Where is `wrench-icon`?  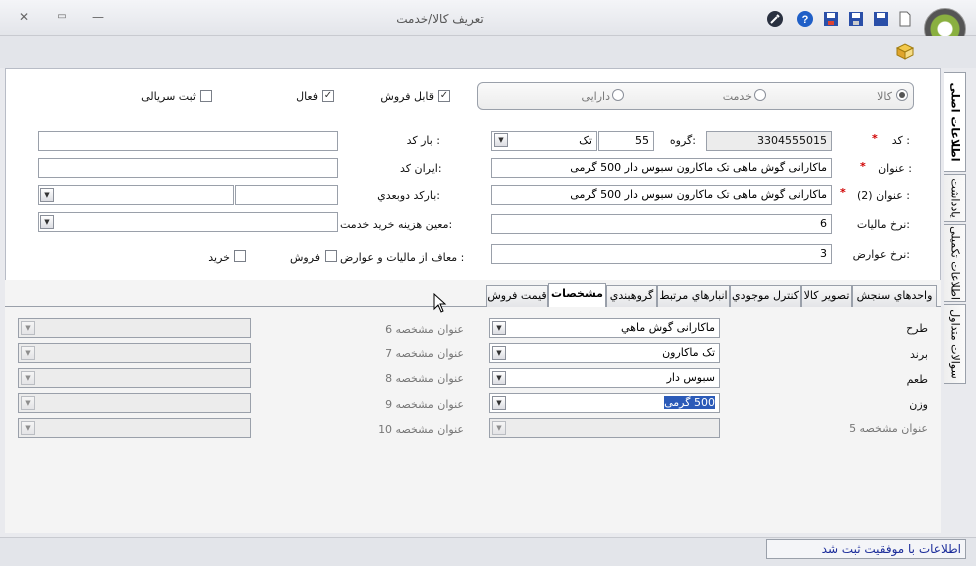
wrench-icon is located at coordinates (775, 19).